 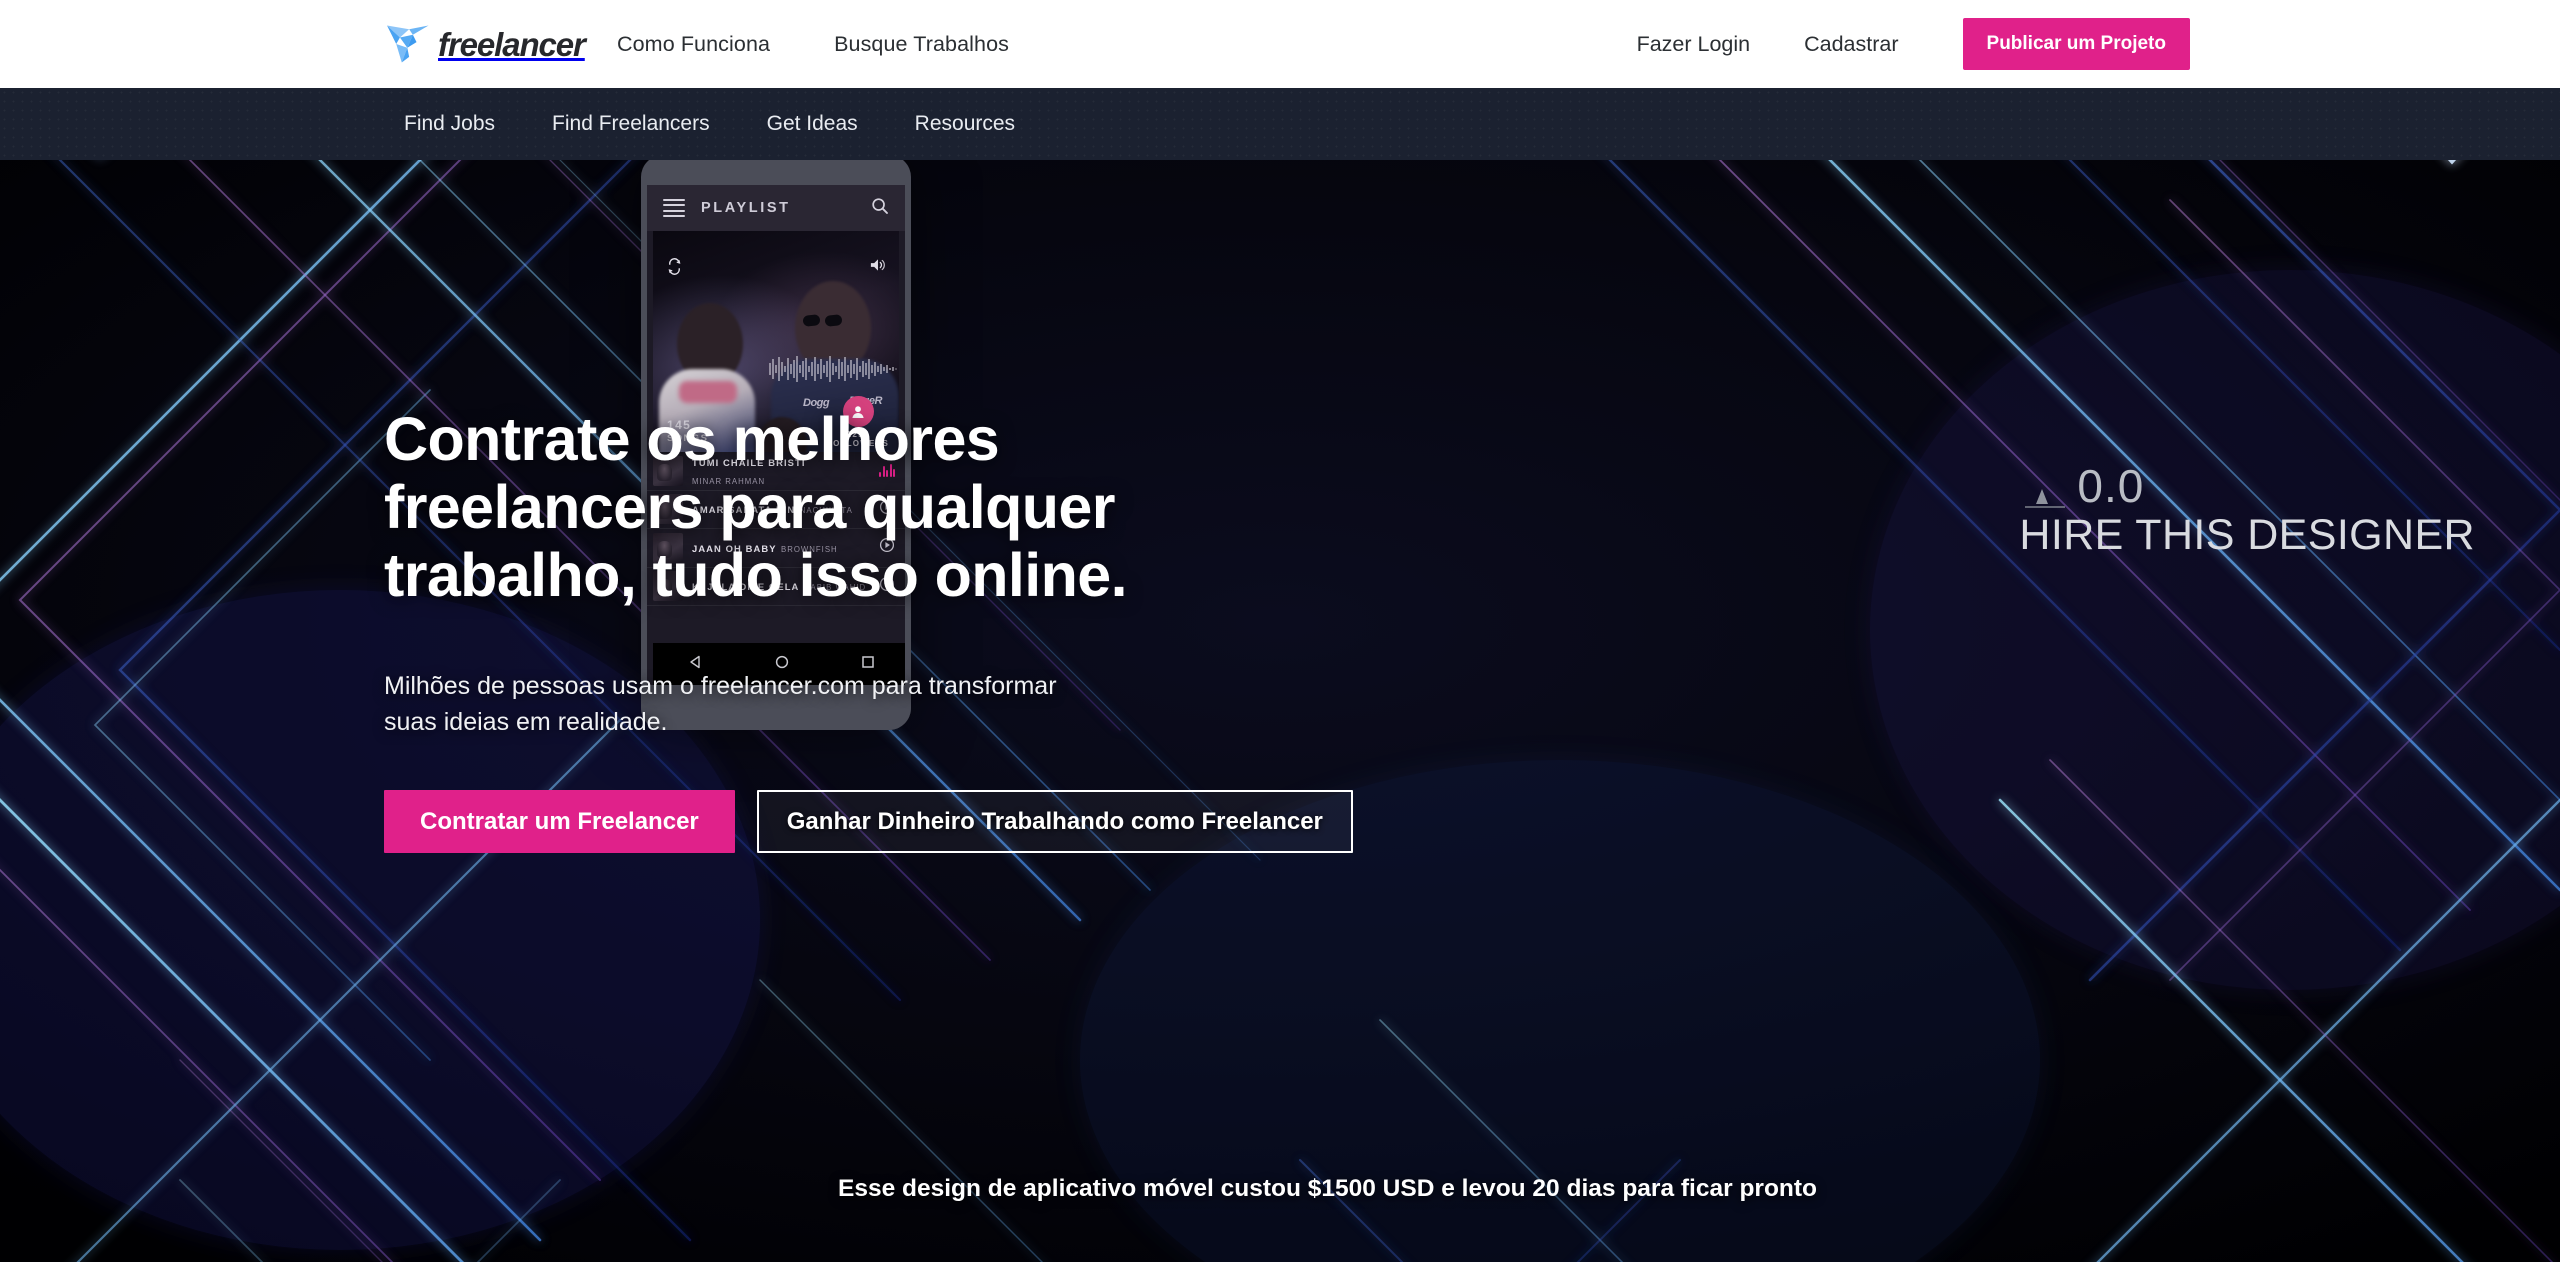 I want to click on primary-nav: Como Funciona Busque Trabalhos, so click(x=813, y=44).